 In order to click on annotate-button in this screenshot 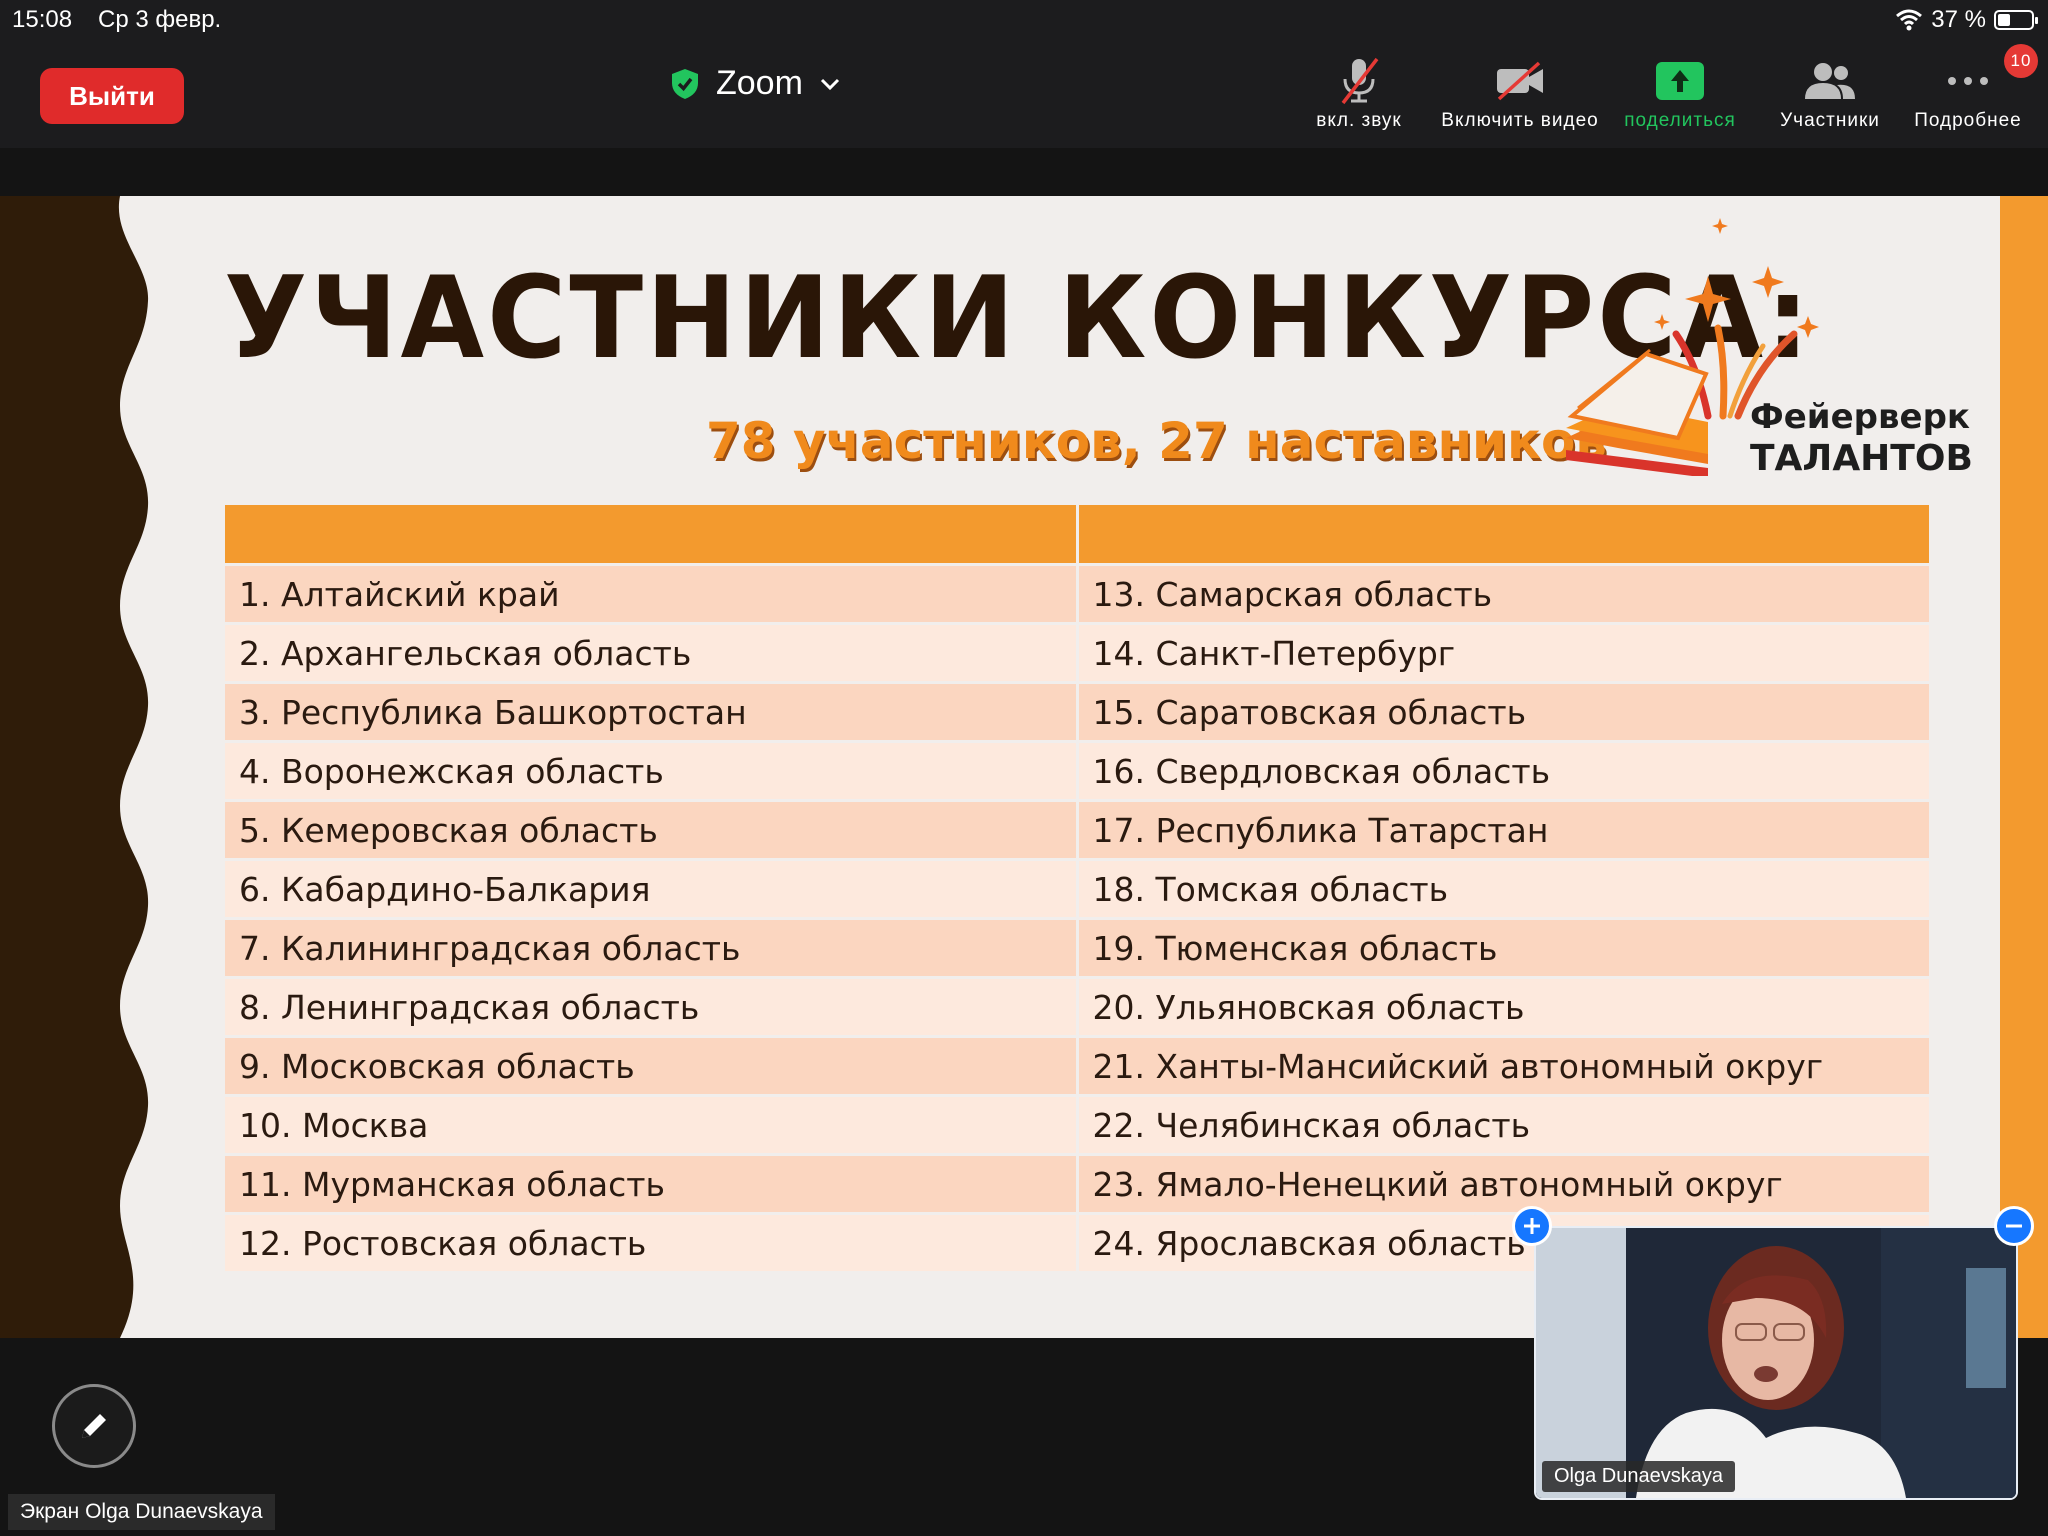, I will do `click(94, 1426)`.